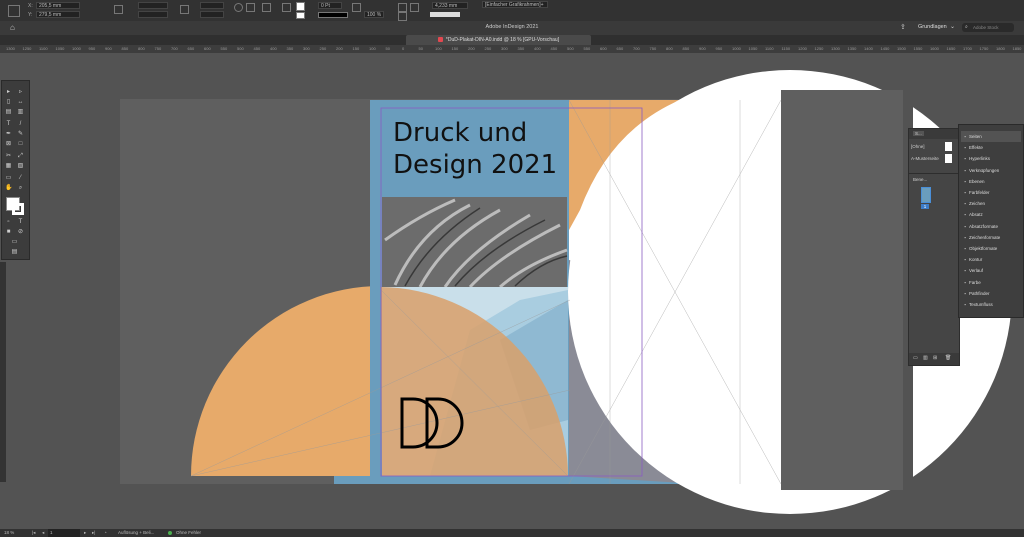 The image size is (1024, 537). What do you see at coordinates (250, 7) in the screenshot?
I see `shear-icon` at bounding box center [250, 7].